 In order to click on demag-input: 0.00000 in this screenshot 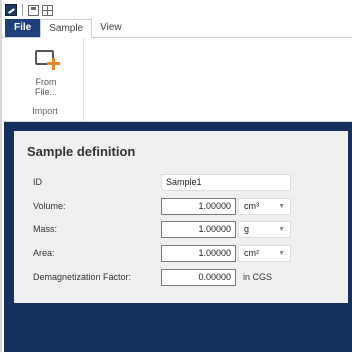, I will do `click(198, 277)`.